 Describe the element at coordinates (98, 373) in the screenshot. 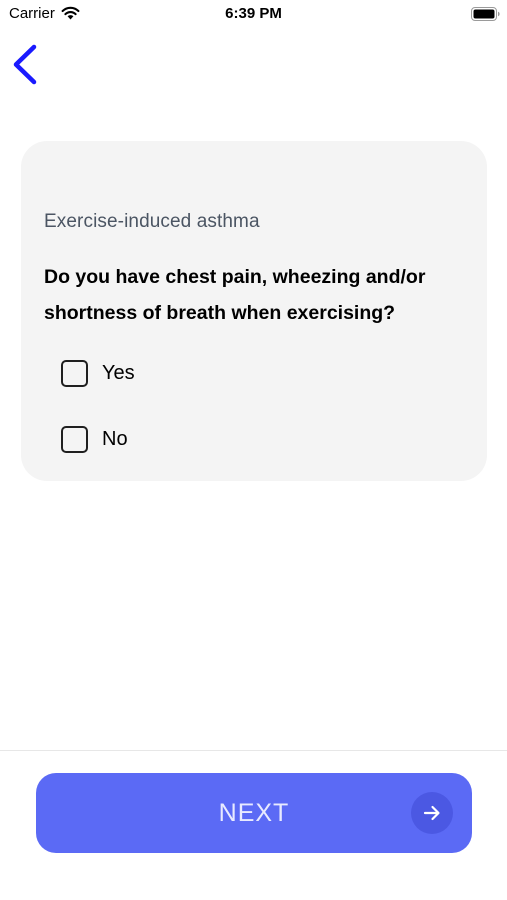

I see `option-yes: Yes` at that location.